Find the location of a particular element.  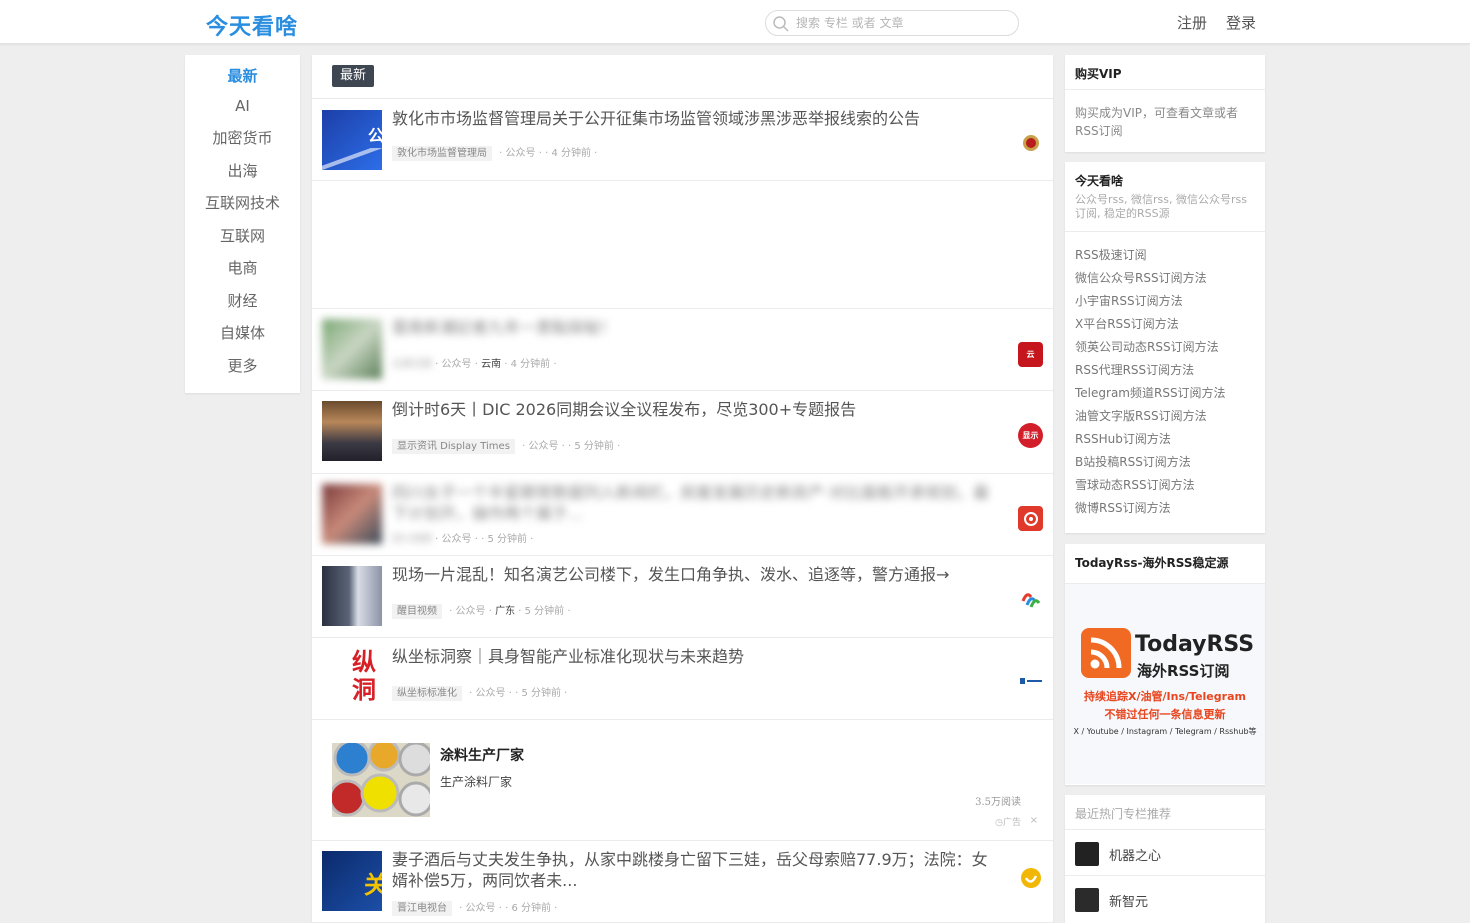

nav-item-self-media: 自媒体 is located at coordinates (242, 332).